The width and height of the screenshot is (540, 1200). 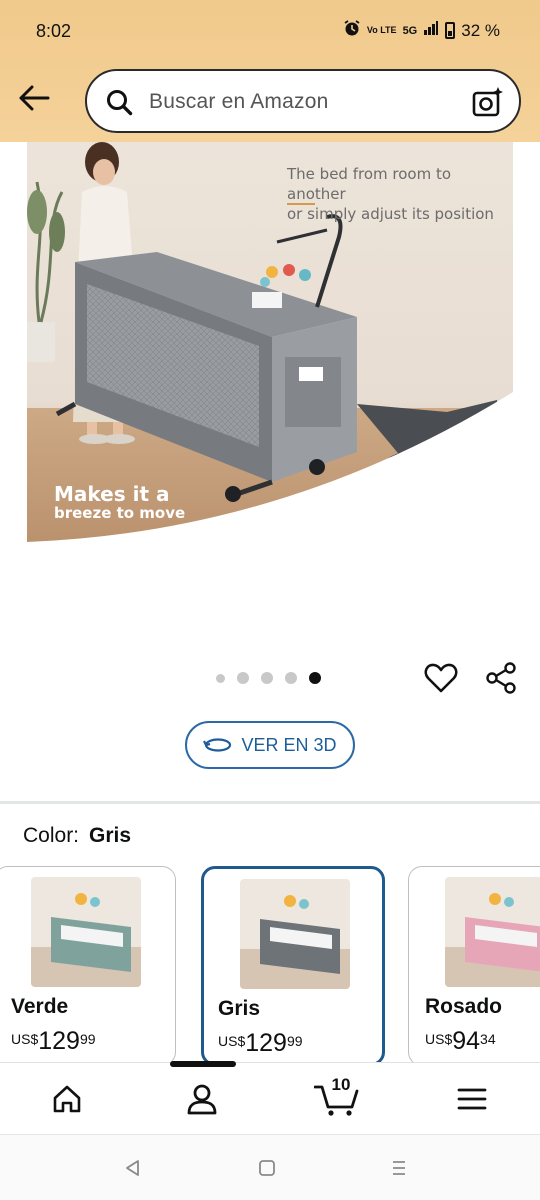 I want to click on system-navigation-bar, so click(x=270, y=1167).